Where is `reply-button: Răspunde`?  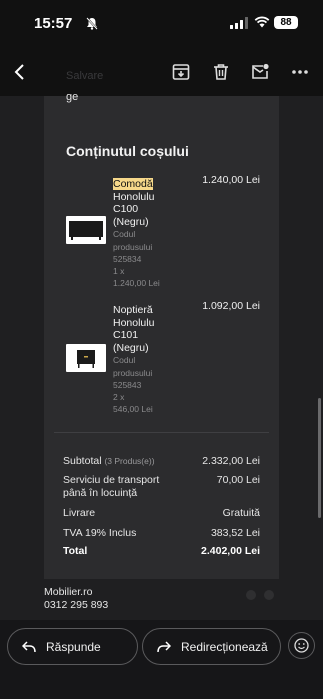 reply-button: Răspunde is located at coordinates (72, 646).